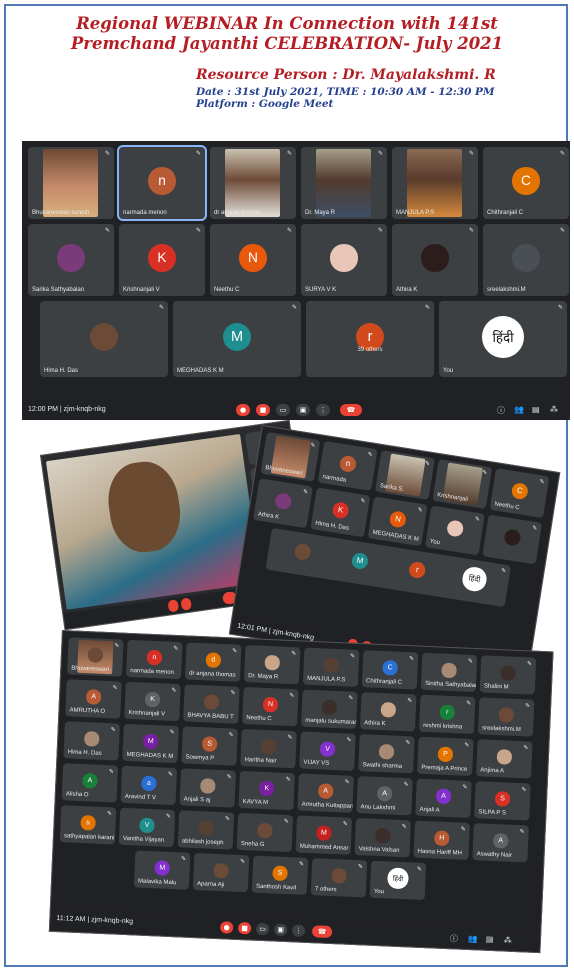 The image size is (574, 973). What do you see at coordinates (147, 827) in the screenshot?
I see `participant-tile: V ✎ Vanitha Vijayan` at bounding box center [147, 827].